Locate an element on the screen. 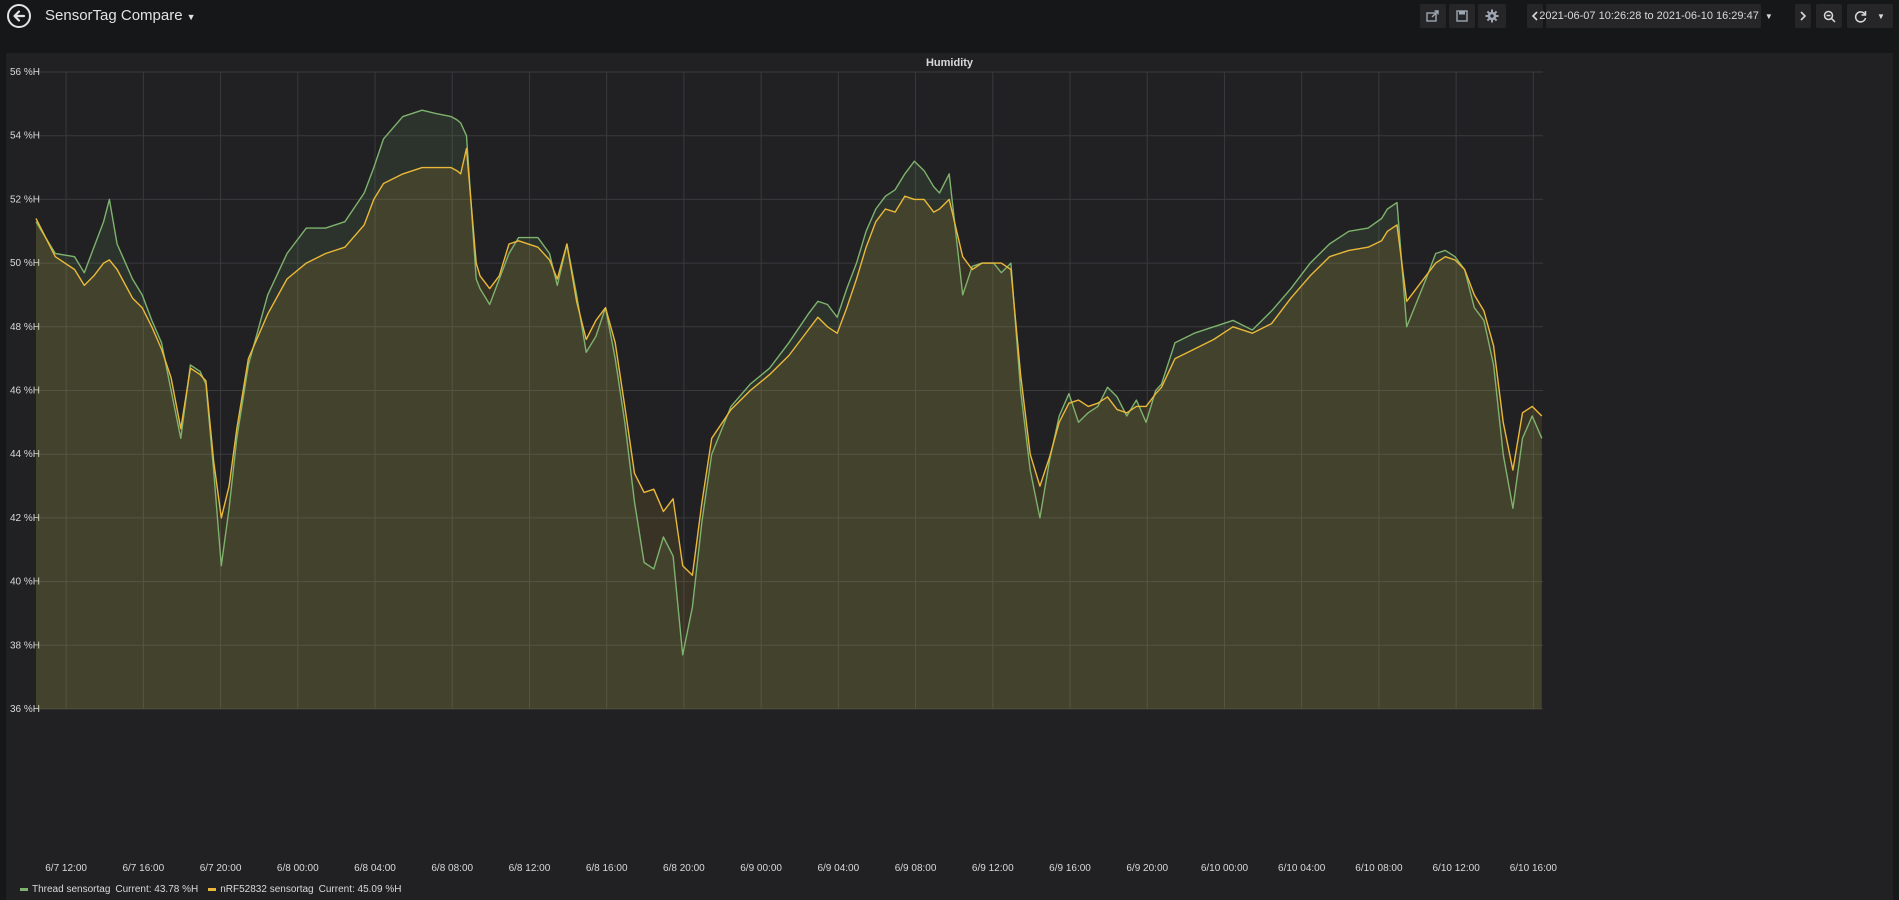 This screenshot has height=900, width=1899. x-tick-label: 6/7 16:00 is located at coordinates (143, 868).